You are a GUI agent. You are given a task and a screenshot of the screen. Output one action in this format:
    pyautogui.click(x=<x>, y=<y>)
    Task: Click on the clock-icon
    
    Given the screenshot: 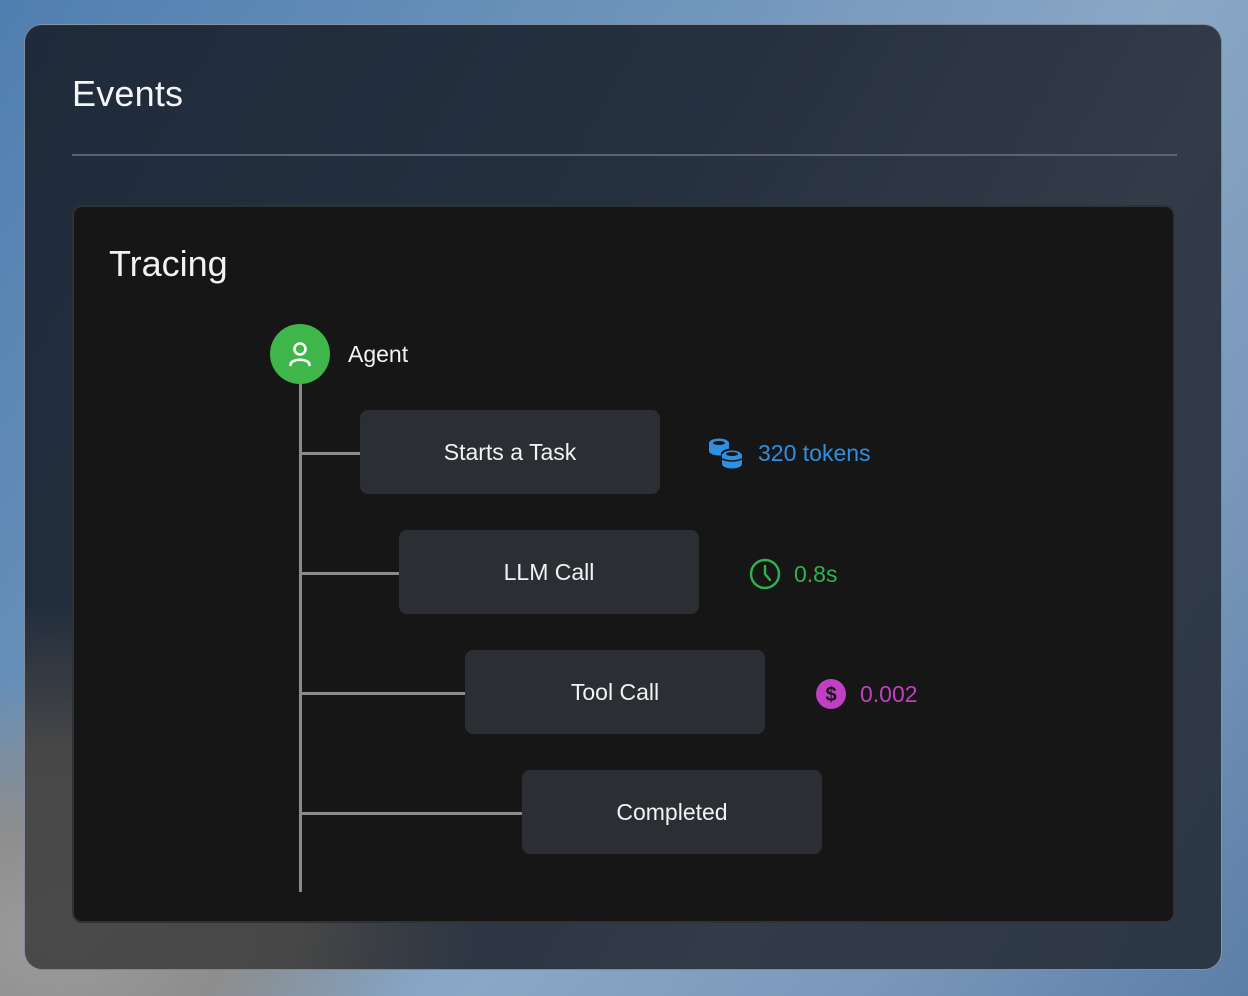 What is the action you would take?
    pyautogui.click(x=765, y=574)
    